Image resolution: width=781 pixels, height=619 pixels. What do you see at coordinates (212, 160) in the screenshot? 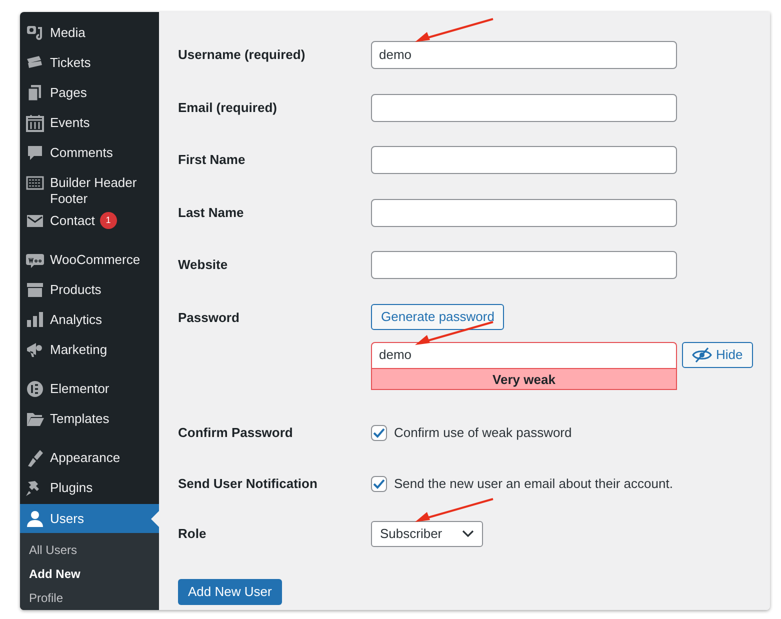
I see `field-label: First Name` at bounding box center [212, 160].